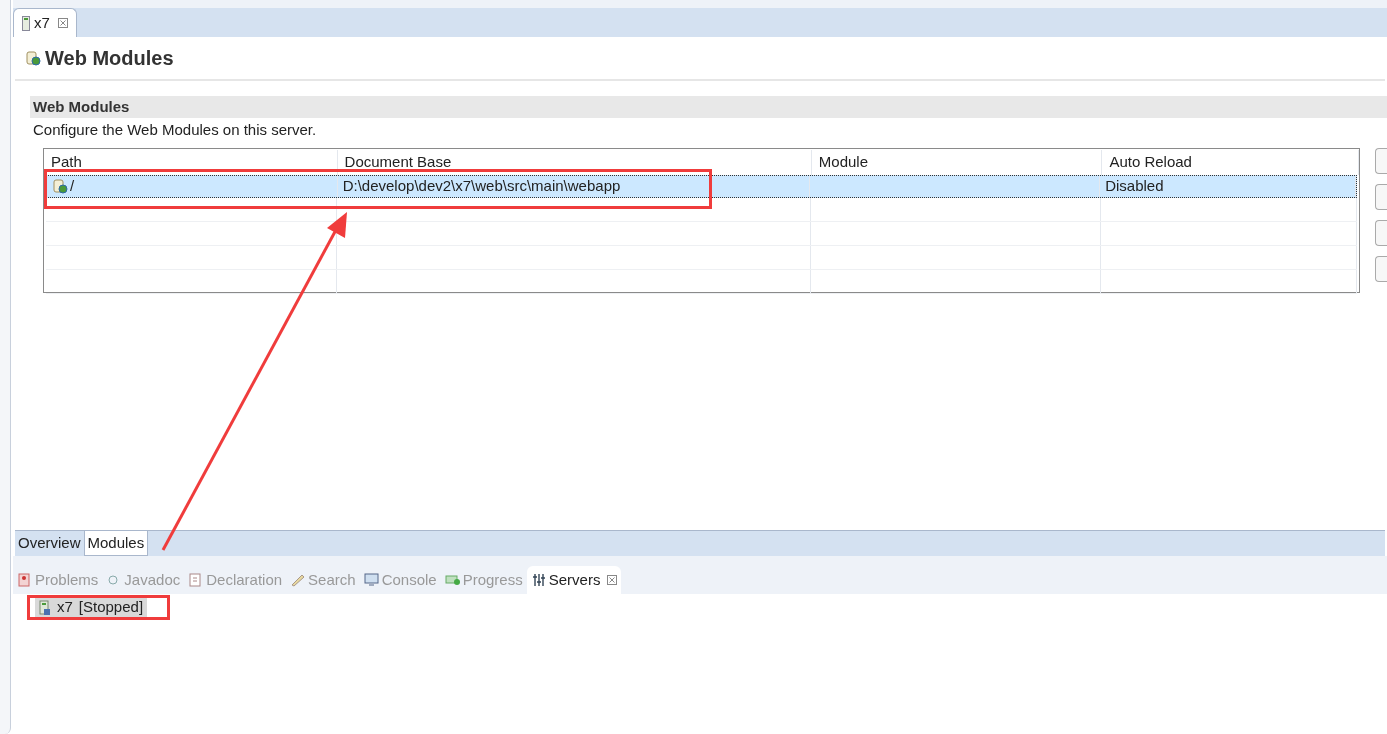 Image resolution: width=1387 pixels, height=734 pixels. What do you see at coordinates (116, 543) in the screenshot?
I see `page-tab: Modules` at bounding box center [116, 543].